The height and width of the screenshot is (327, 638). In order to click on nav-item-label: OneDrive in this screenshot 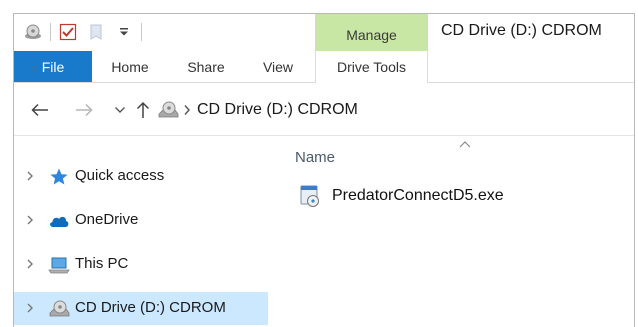, I will do `click(107, 219)`.